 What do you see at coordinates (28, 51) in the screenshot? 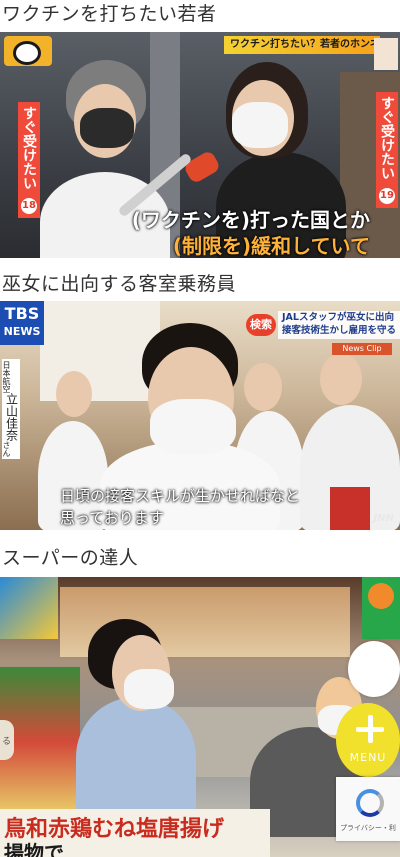
I see `channel-logo` at bounding box center [28, 51].